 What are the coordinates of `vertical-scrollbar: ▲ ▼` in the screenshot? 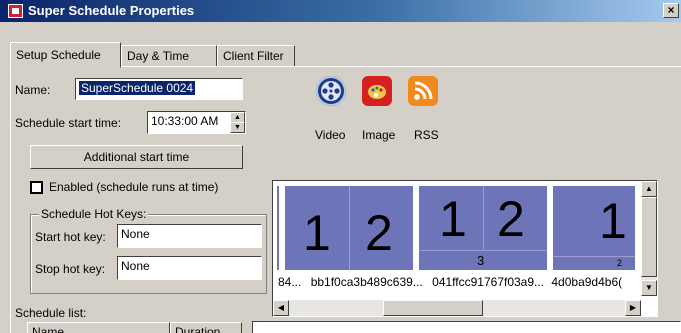 It's located at (649, 238).